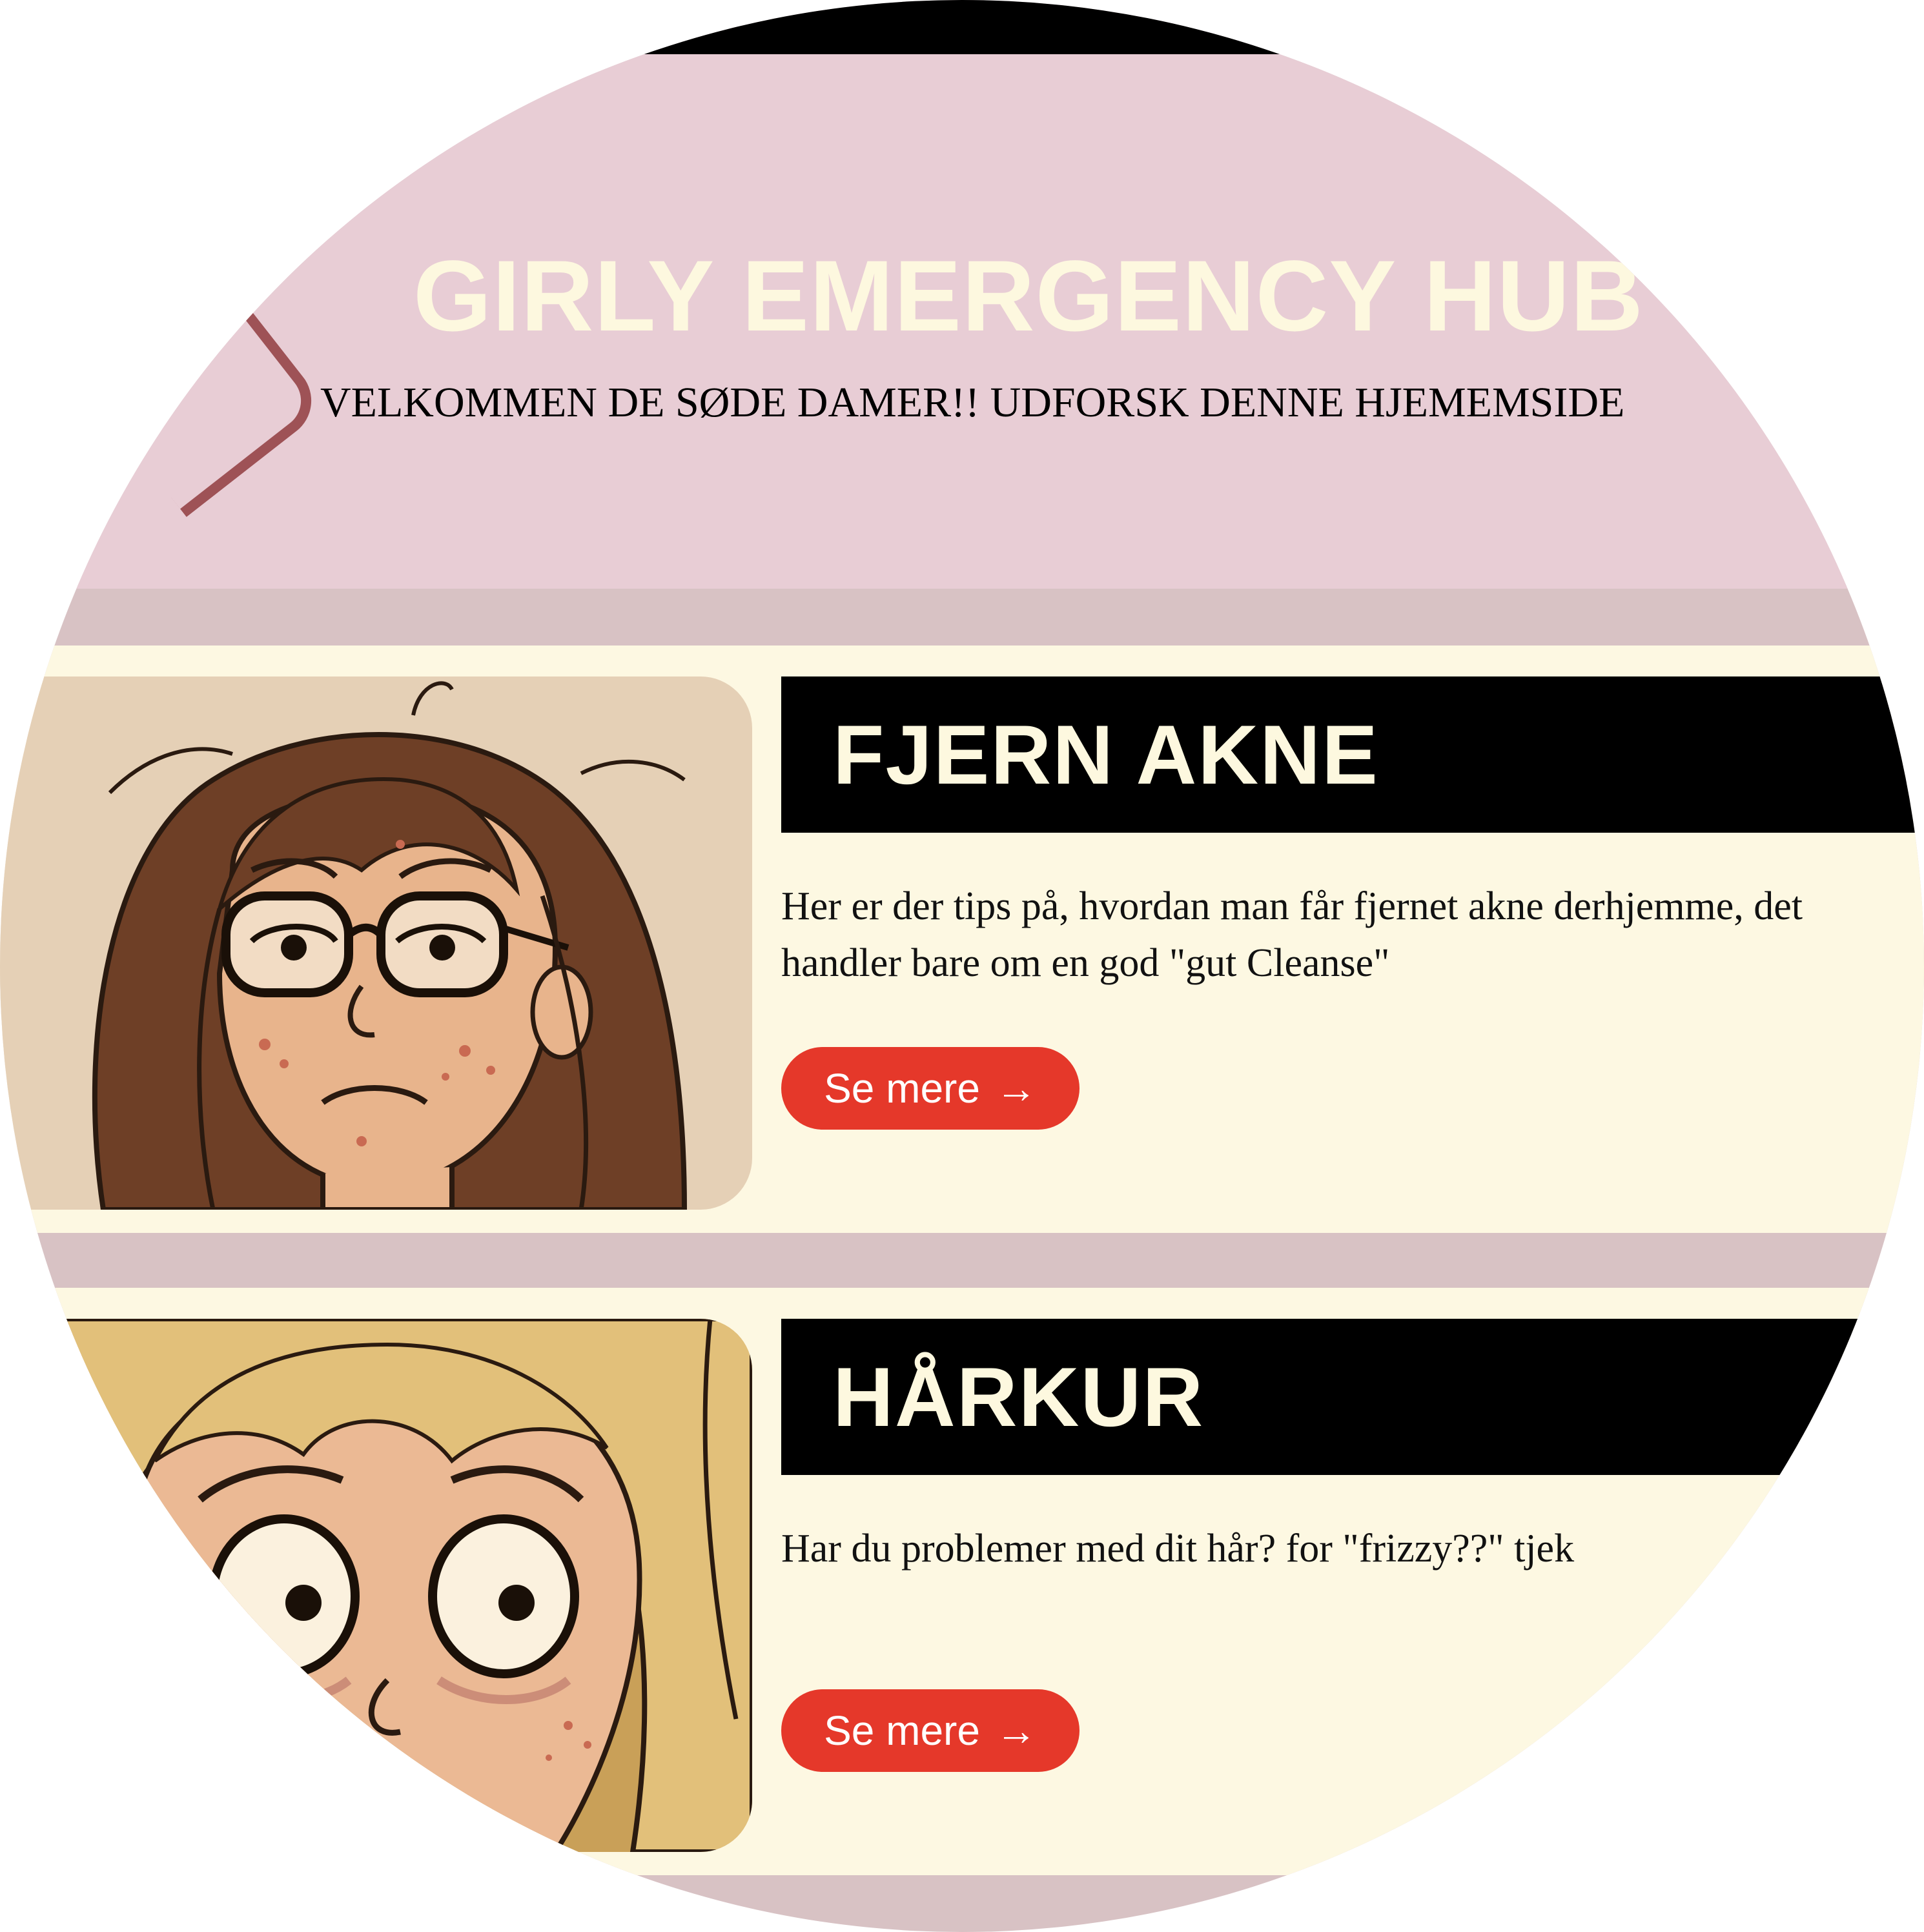 This screenshot has width=1924, height=1932. Describe the element at coordinates (1106, 754) in the screenshot. I see `card-title: FJERN AKNE` at that location.